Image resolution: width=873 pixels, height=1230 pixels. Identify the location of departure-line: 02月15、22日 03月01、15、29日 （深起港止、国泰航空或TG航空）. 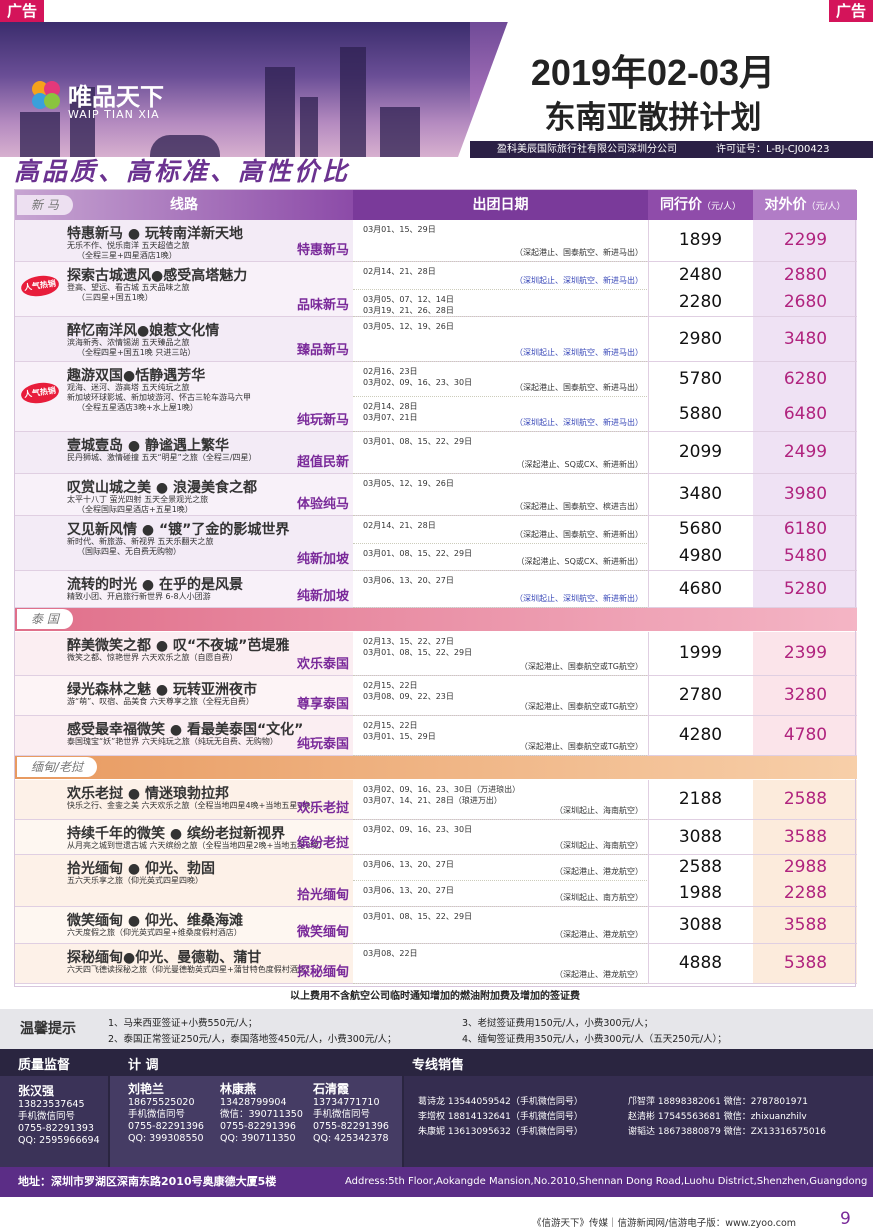
(500, 736).